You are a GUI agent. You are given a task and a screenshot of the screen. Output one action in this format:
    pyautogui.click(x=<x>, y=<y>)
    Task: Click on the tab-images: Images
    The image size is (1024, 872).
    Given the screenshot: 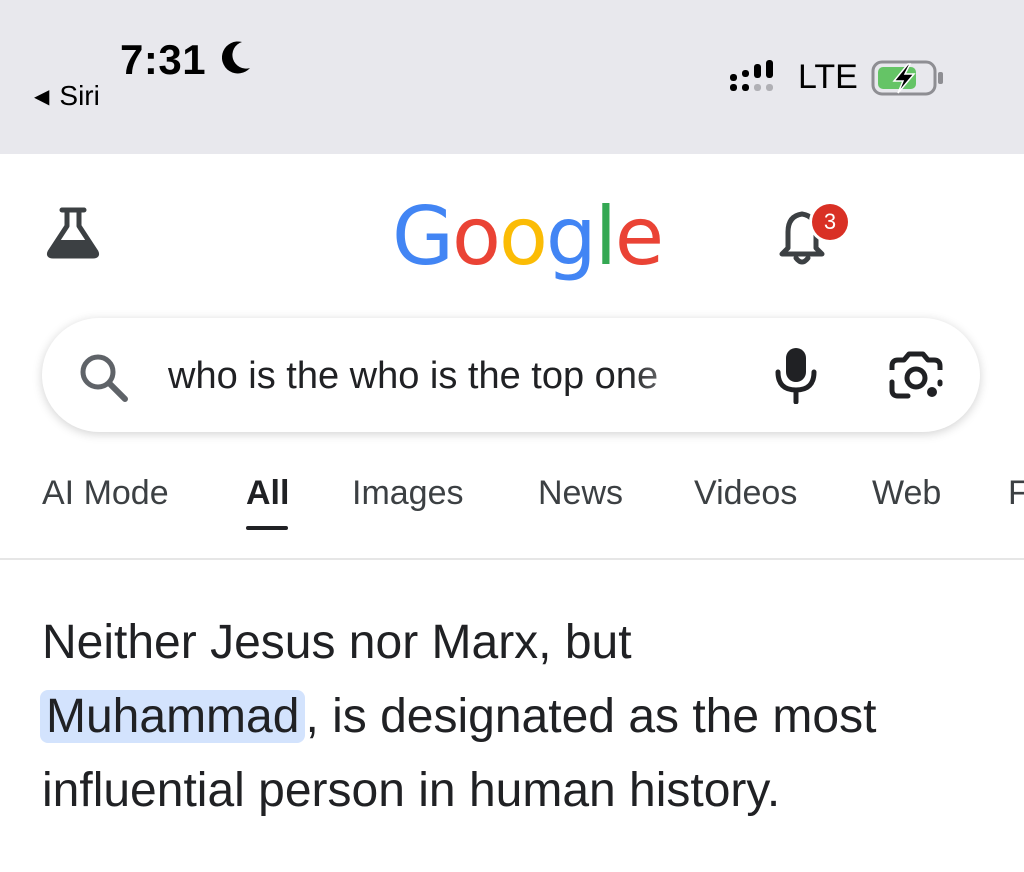 What is the action you would take?
    pyautogui.click(x=408, y=493)
    